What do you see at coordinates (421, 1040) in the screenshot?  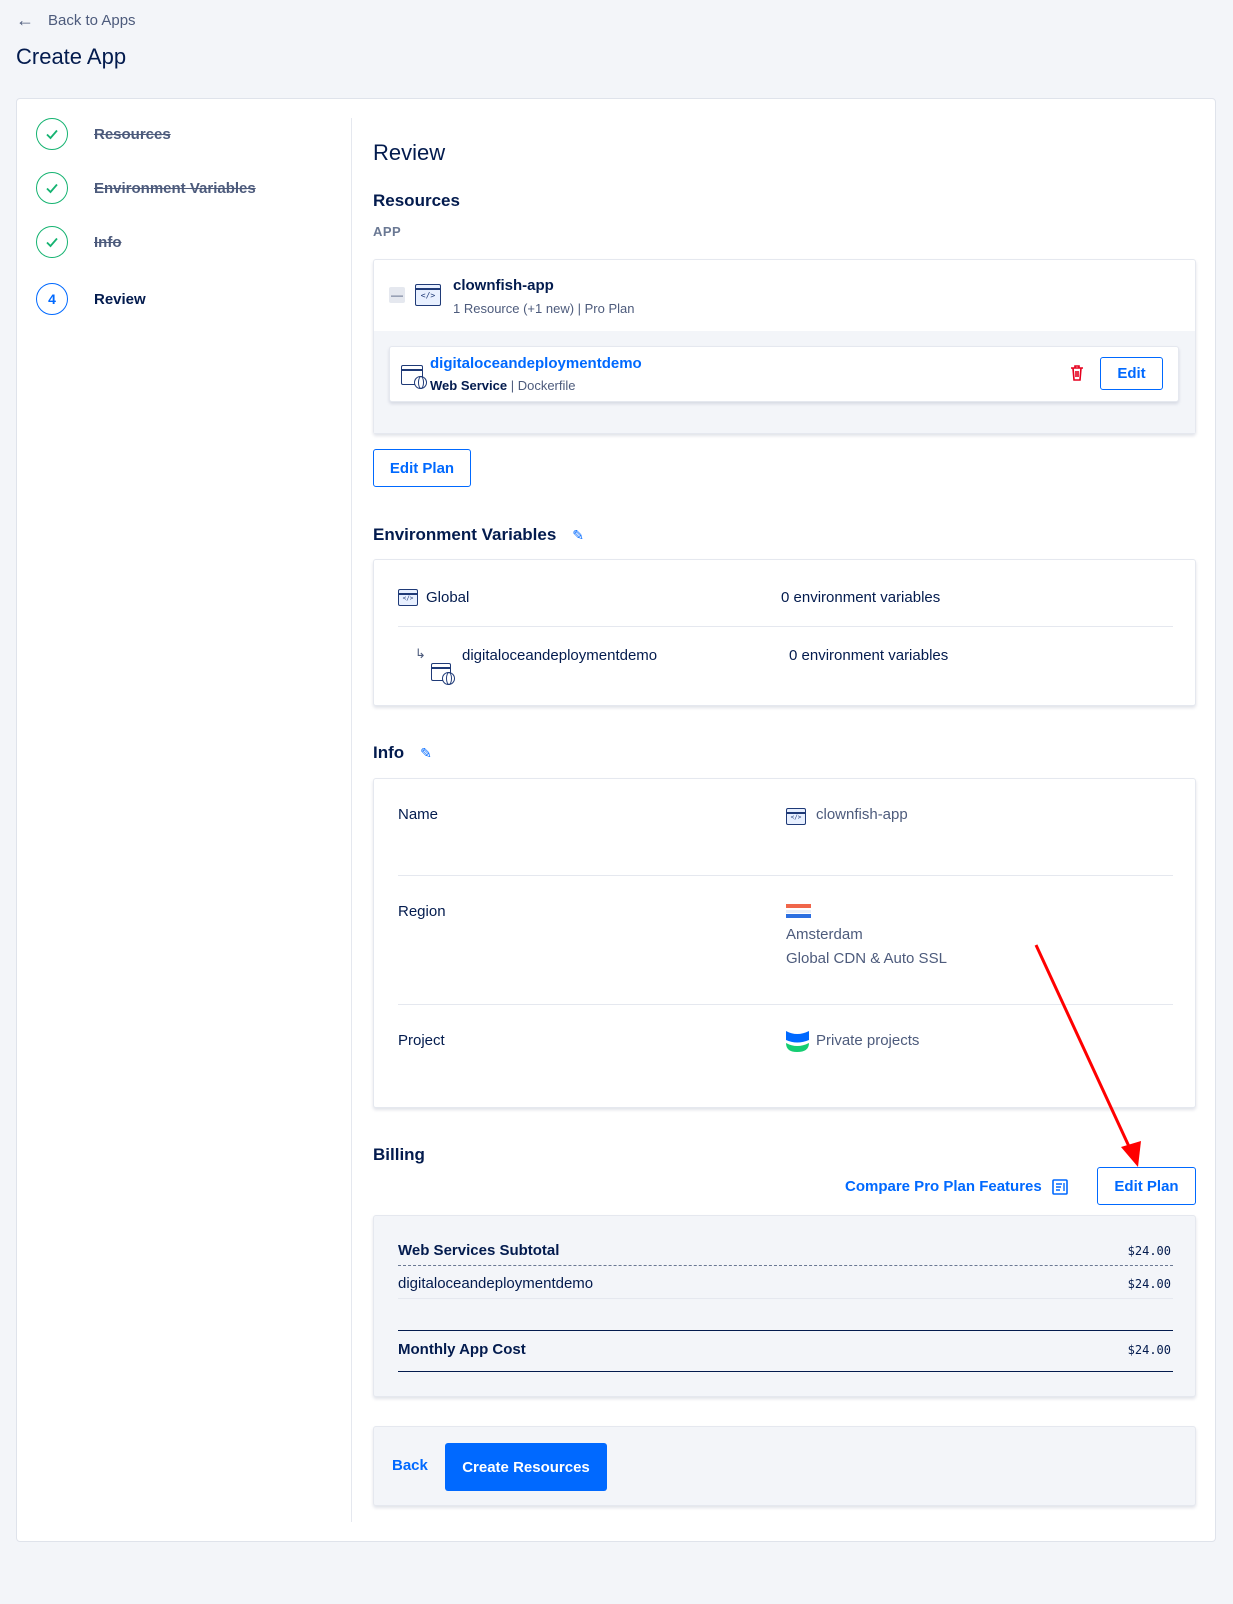 I see `project-label: Project` at bounding box center [421, 1040].